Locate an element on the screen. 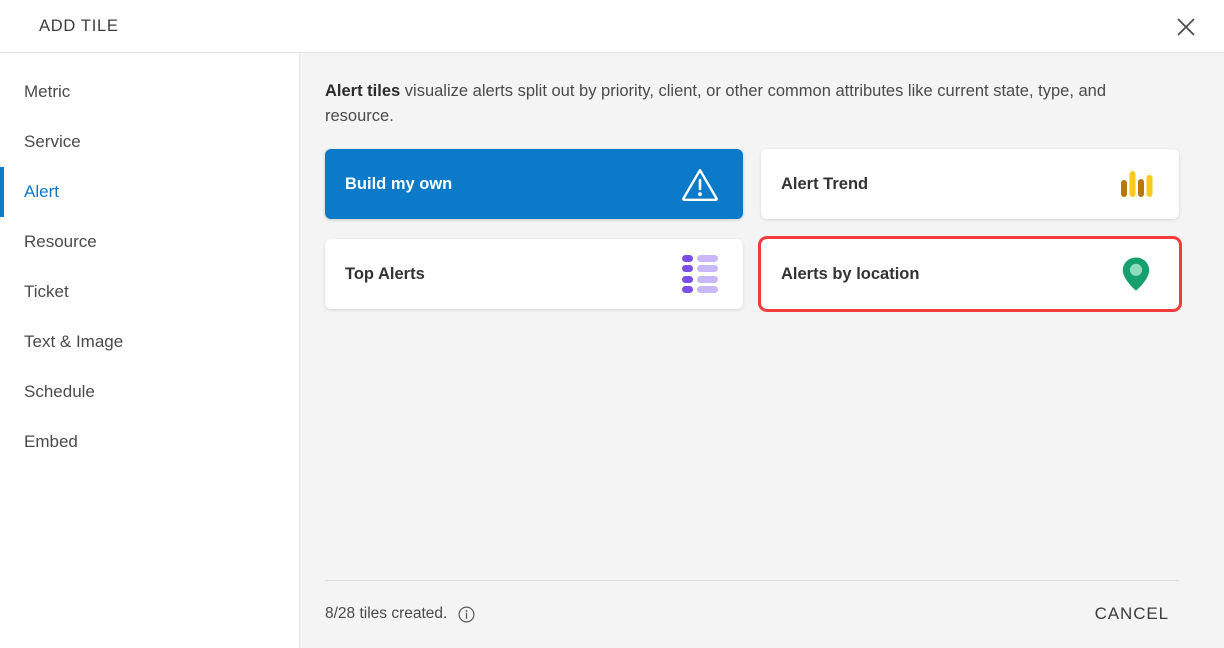 The width and height of the screenshot is (1224, 648). warning-triangle-icon is located at coordinates (700, 184).